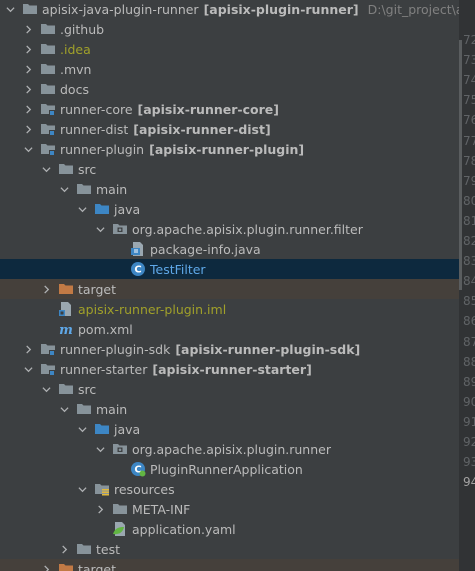  I want to click on tree-item-mvn: .mvn, so click(229, 69).